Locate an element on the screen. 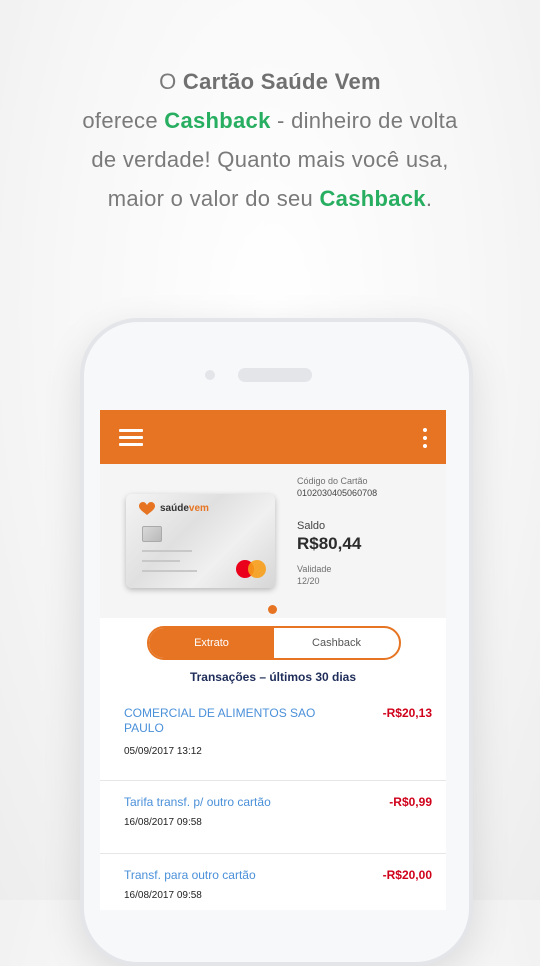 Image resolution: width=540 pixels, height=966 pixels. card-logo-text: saúdevem is located at coordinates (184, 508).